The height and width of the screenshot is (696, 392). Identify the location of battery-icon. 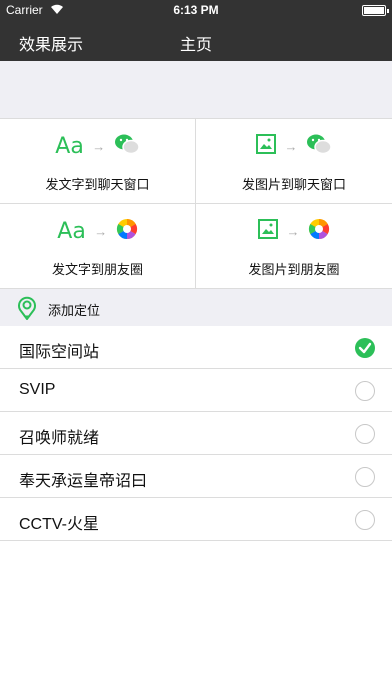
(375, 10).